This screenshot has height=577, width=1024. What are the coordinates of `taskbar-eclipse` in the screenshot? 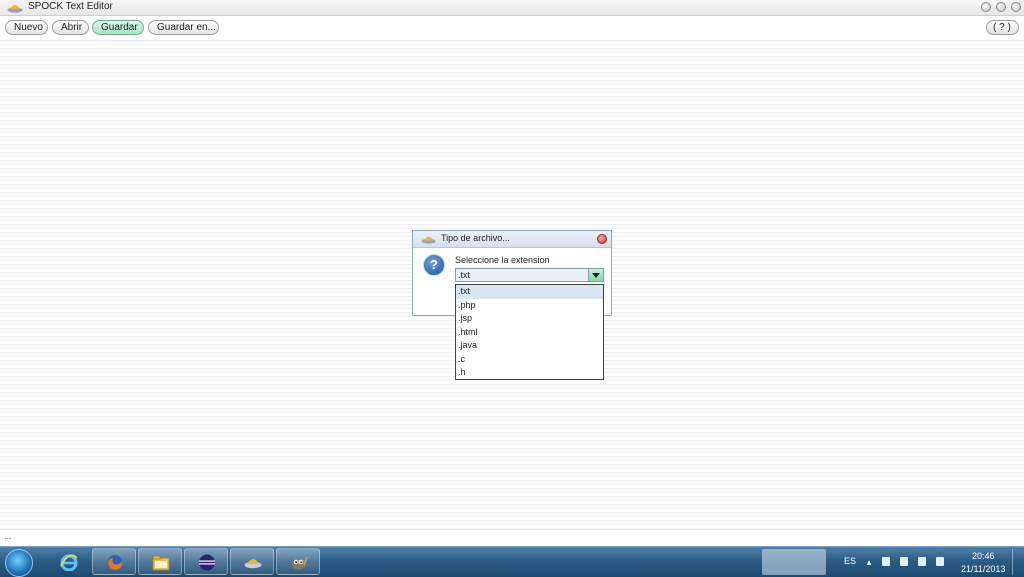 It's located at (206, 561).